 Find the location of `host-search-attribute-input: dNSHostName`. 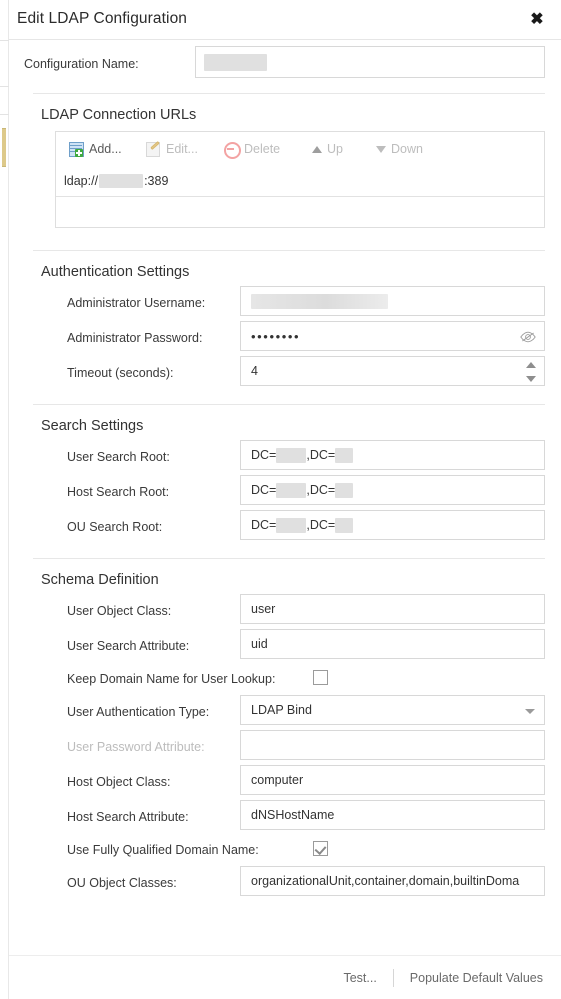

host-search-attribute-input: dNSHostName is located at coordinates (392, 815).